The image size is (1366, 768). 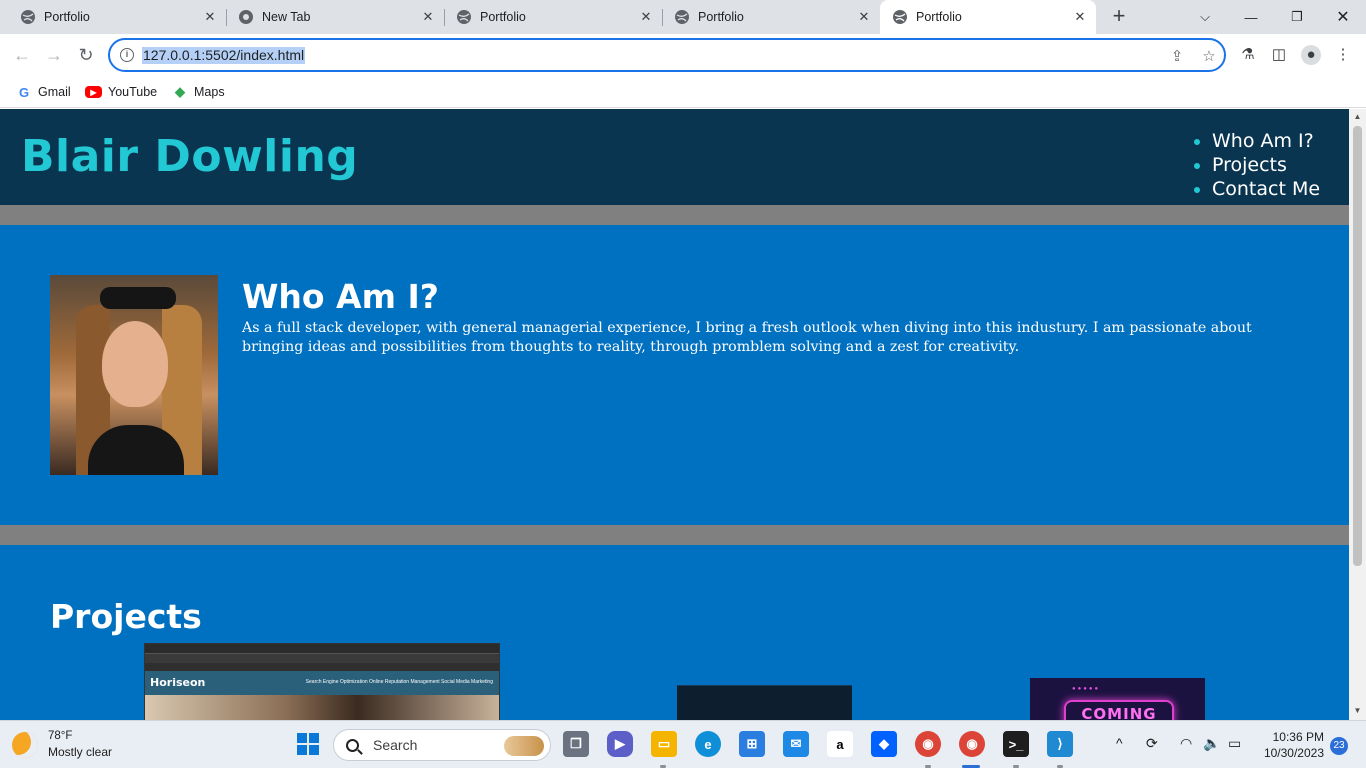 What do you see at coordinates (1152, 743) in the screenshot?
I see `sync-icon: ⟳` at bounding box center [1152, 743].